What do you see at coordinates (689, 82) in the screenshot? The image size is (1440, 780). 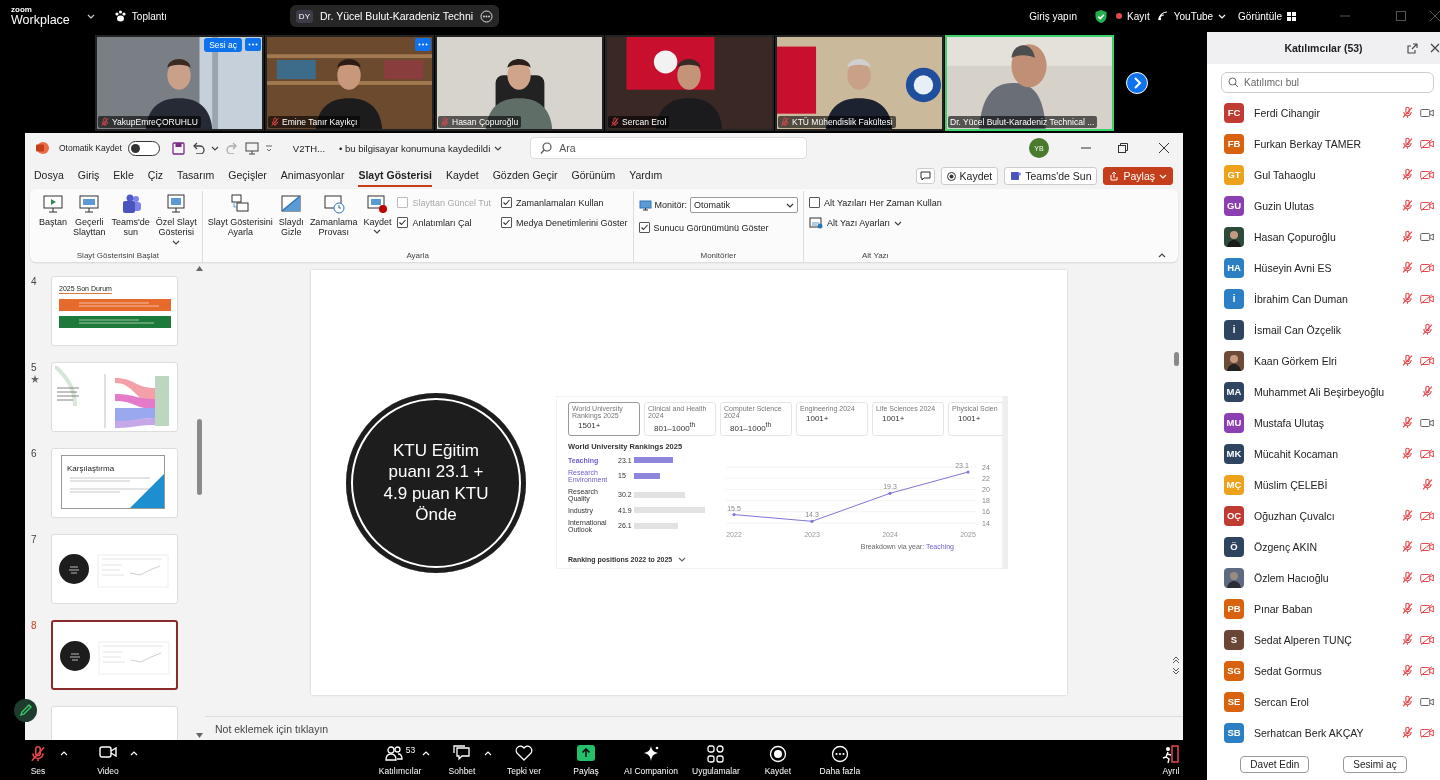 I see `video-tile: Sercan Erol` at bounding box center [689, 82].